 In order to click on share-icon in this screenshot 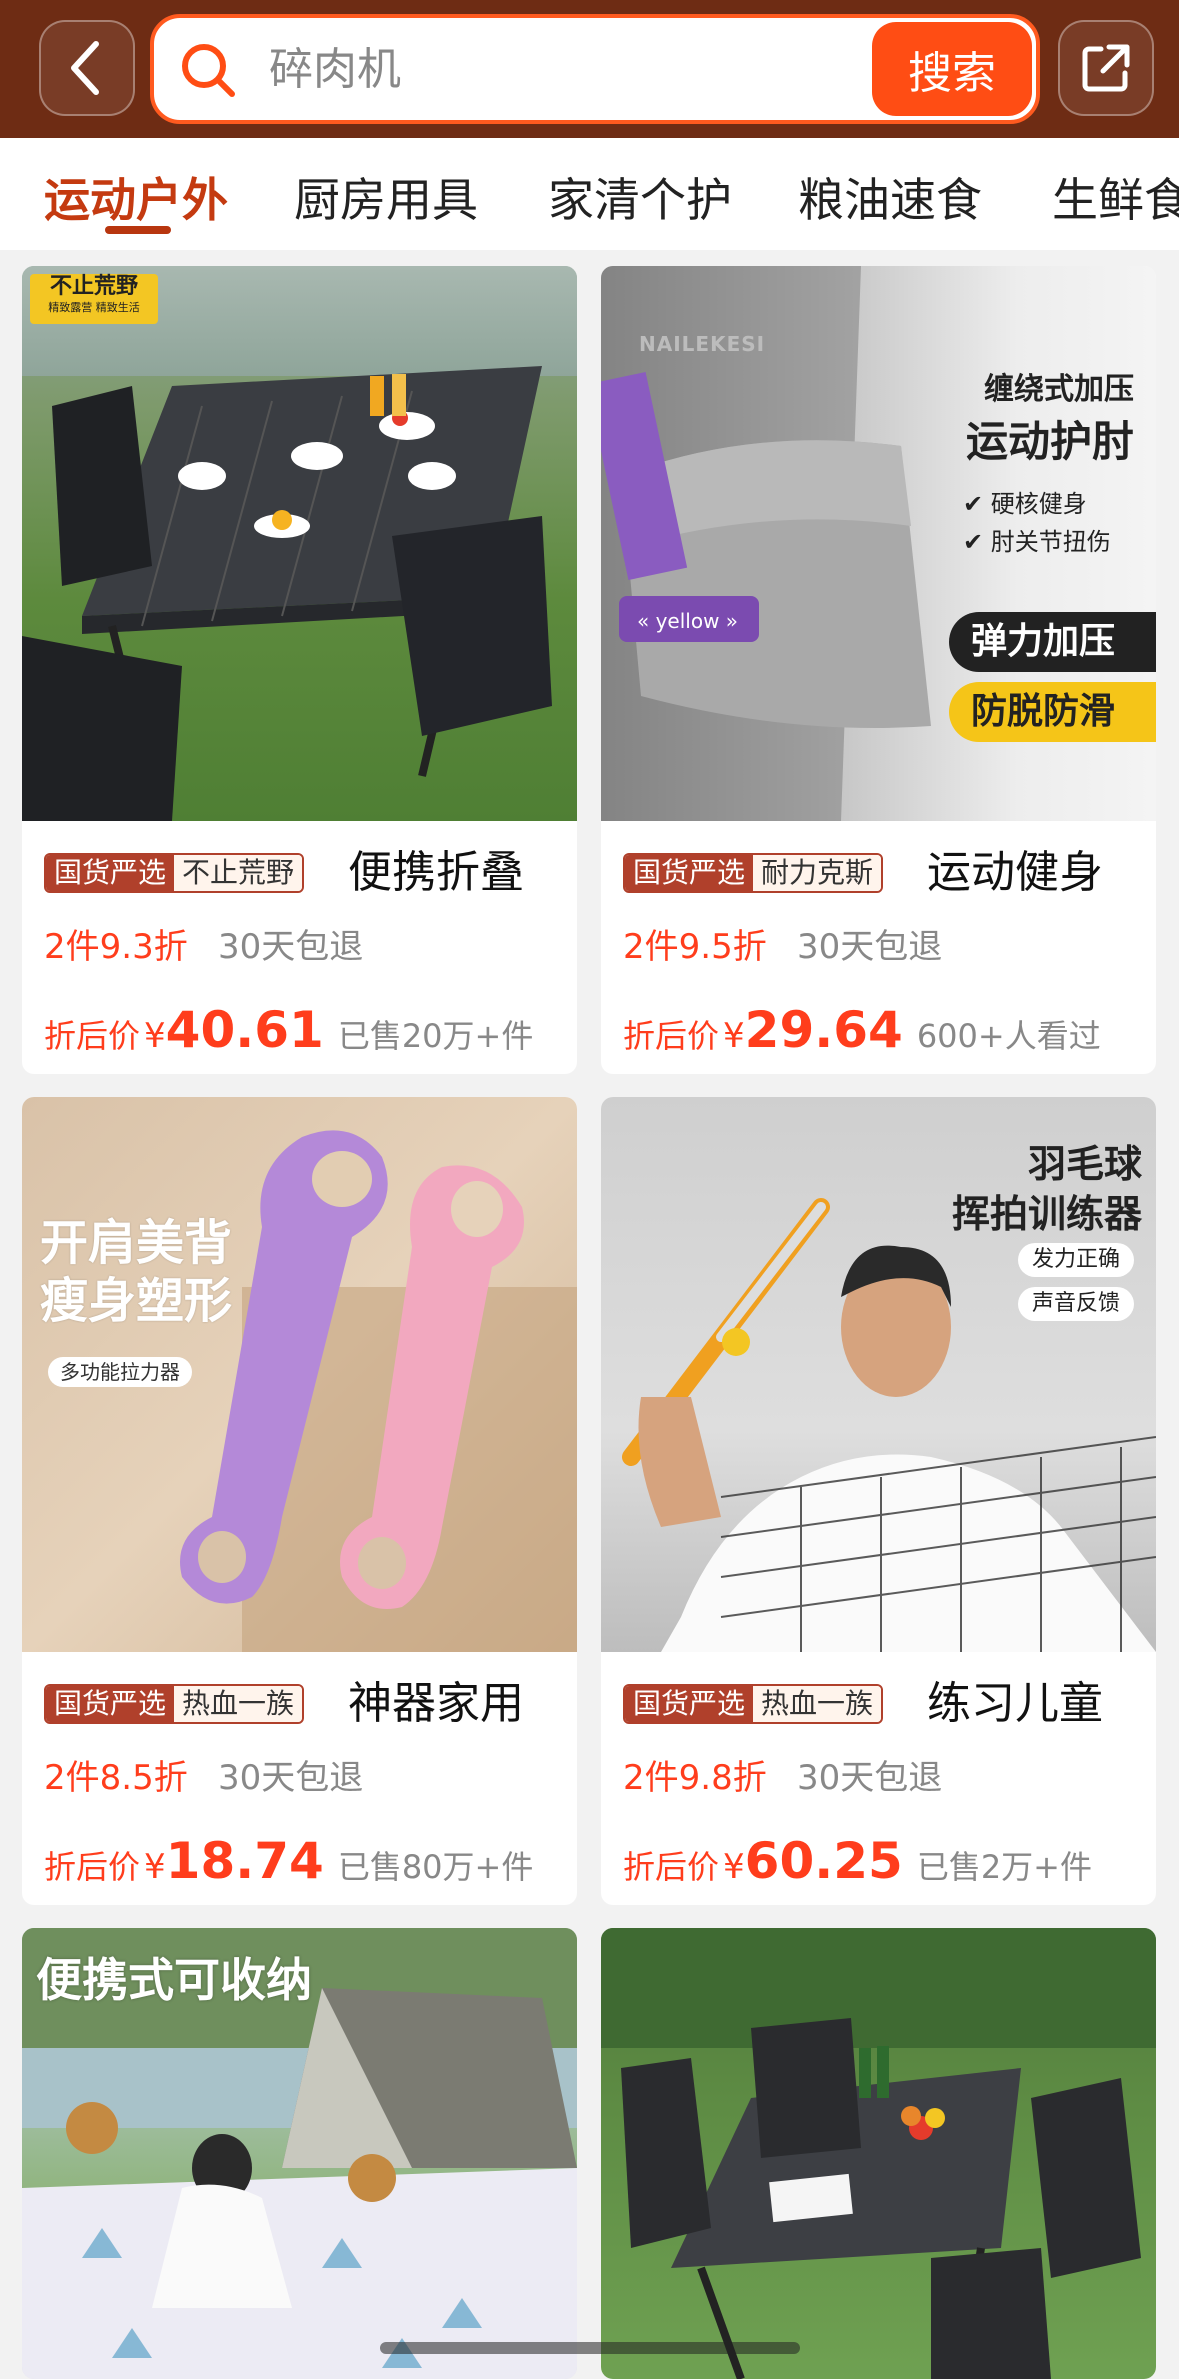, I will do `click(1106, 68)`.